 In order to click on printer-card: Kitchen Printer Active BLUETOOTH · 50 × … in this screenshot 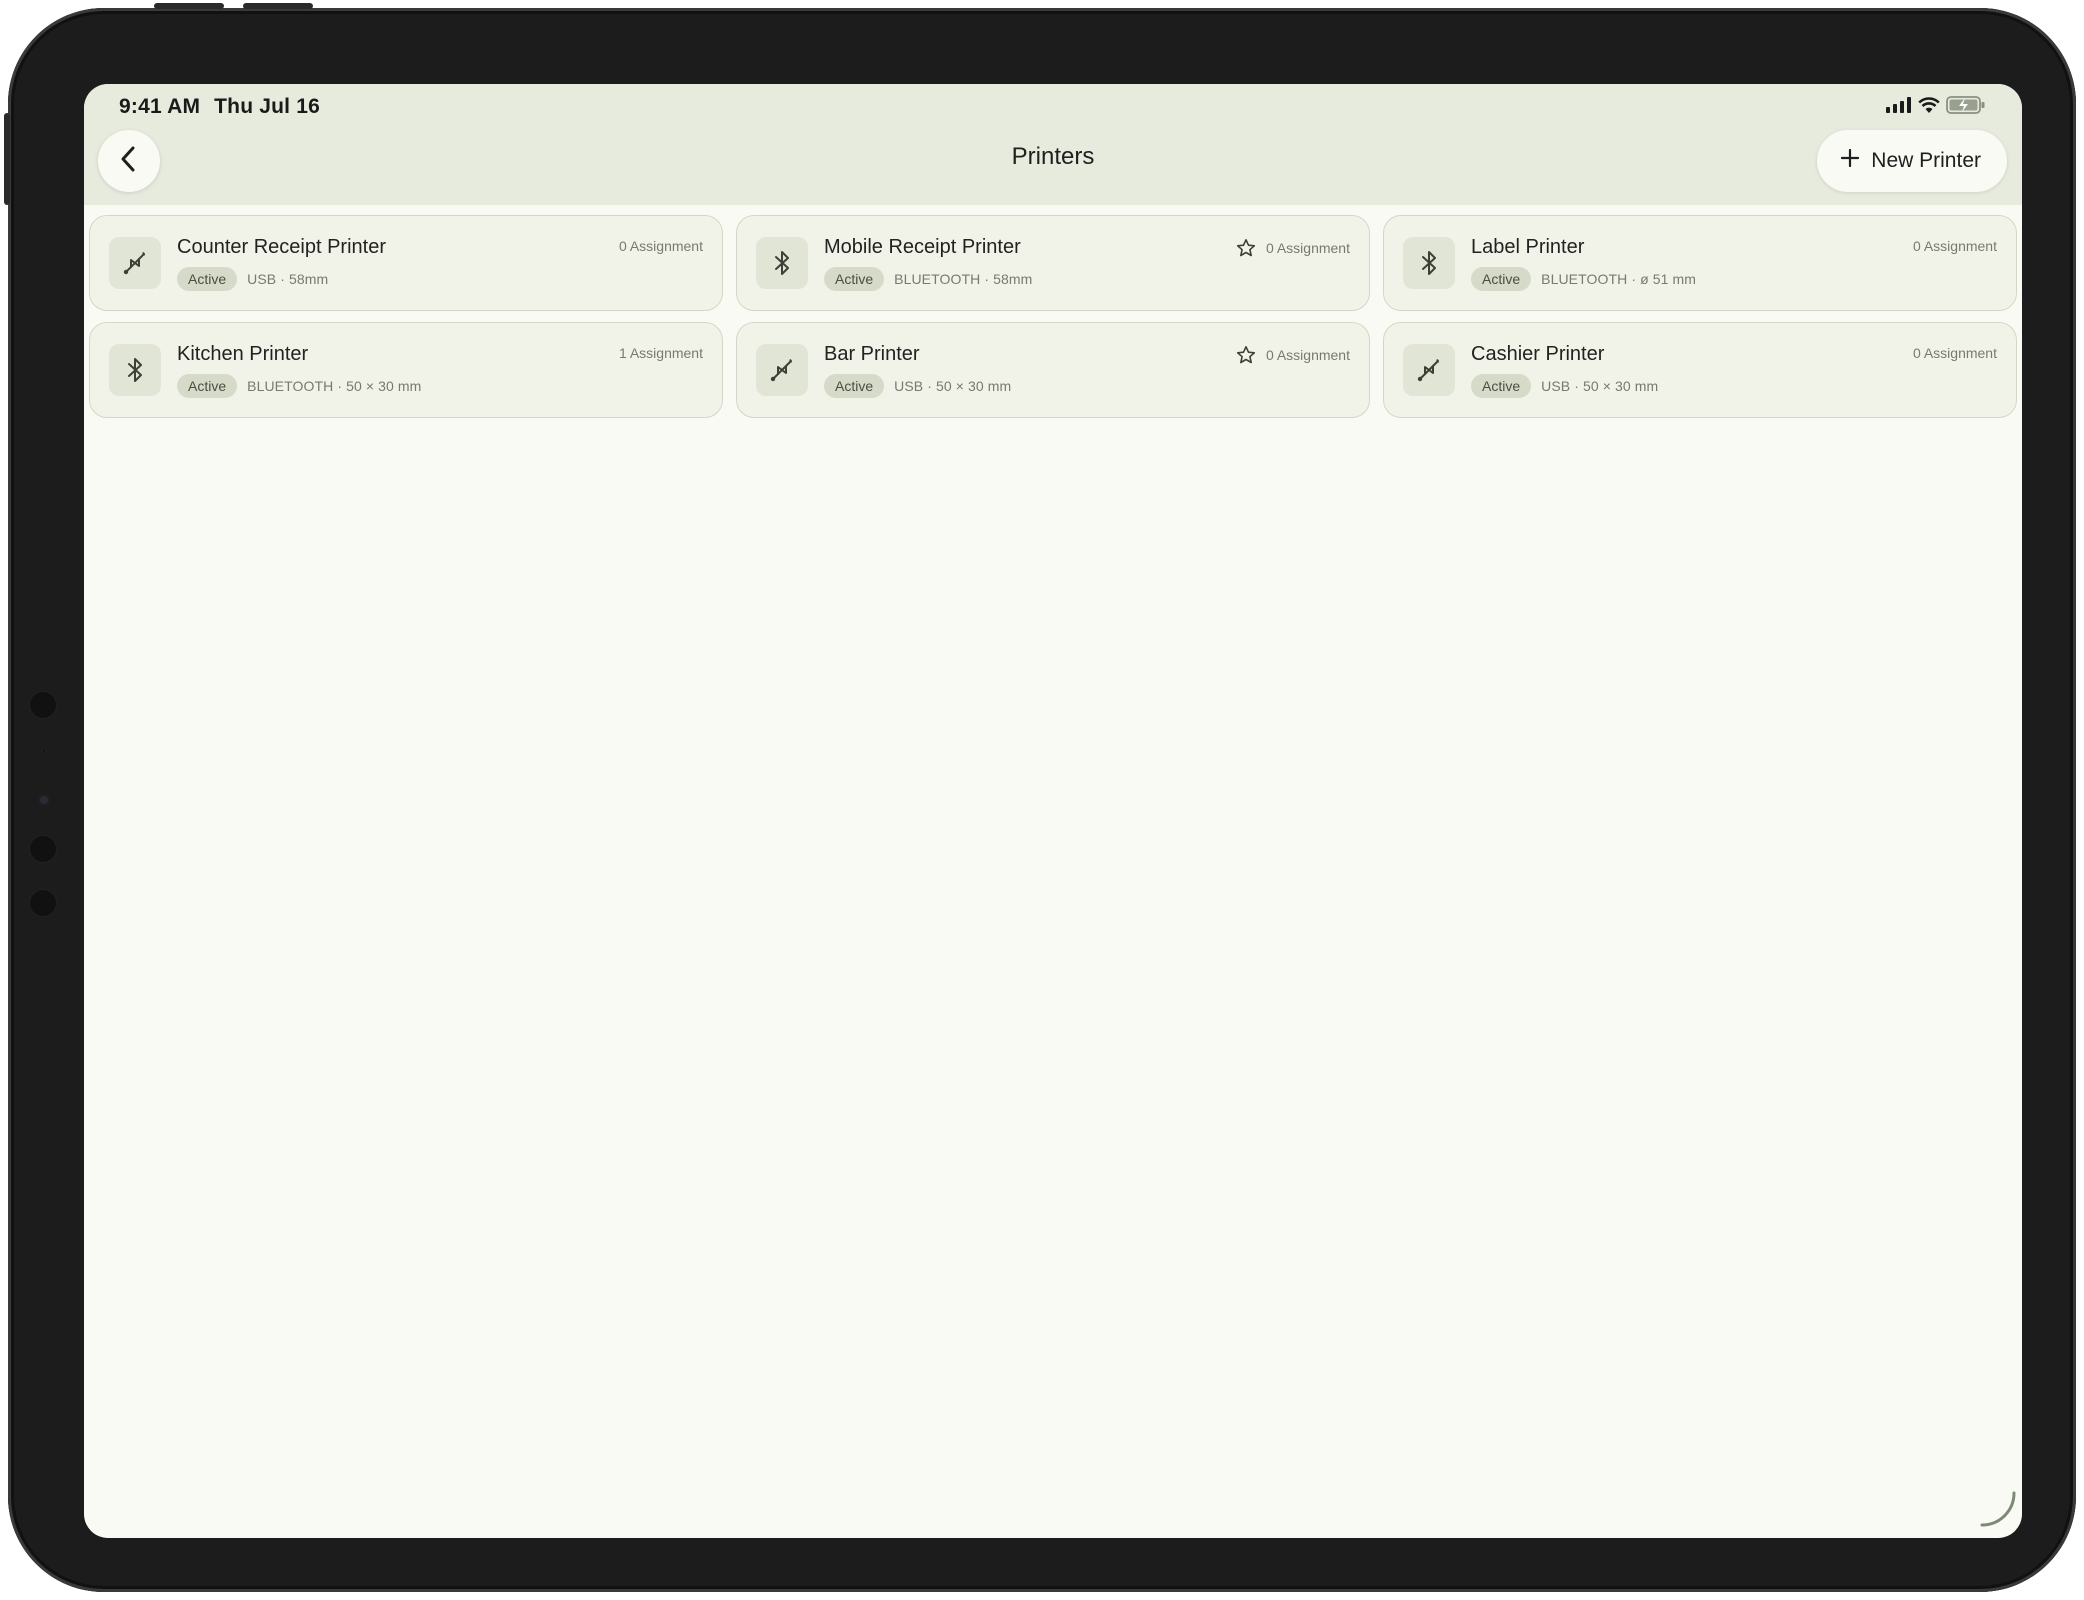, I will do `click(406, 370)`.